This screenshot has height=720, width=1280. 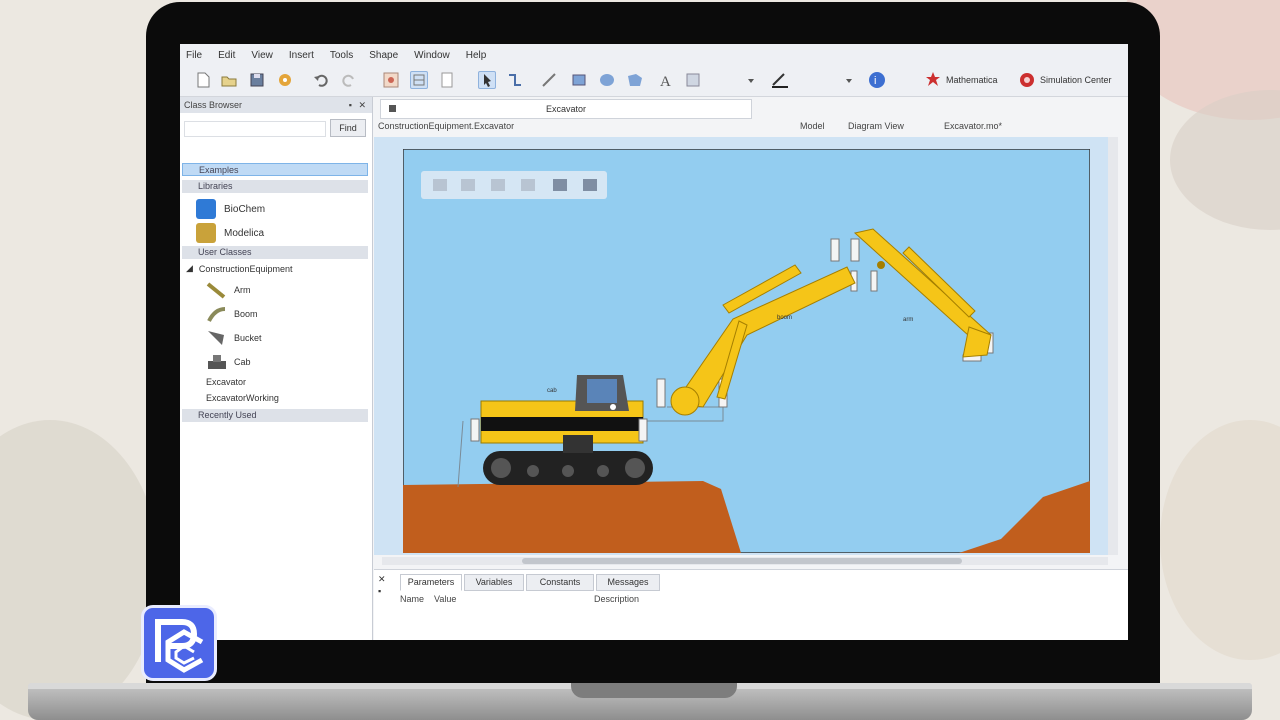 What do you see at coordinates (447, 80) in the screenshot?
I see `text-view-icon` at bounding box center [447, 80].